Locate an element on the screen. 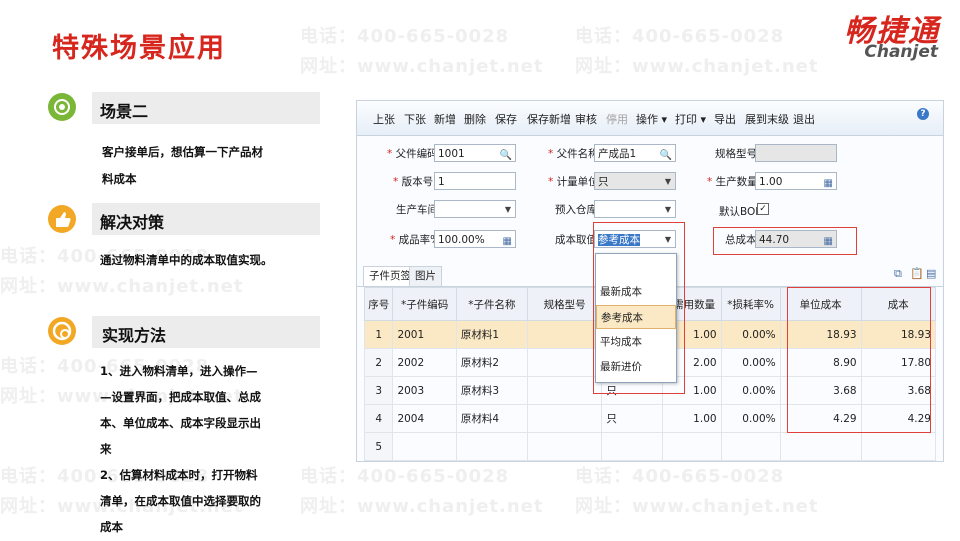  method-text-line: 2、估算材料成本时，打开物料 is located at coordinates (179, 475).